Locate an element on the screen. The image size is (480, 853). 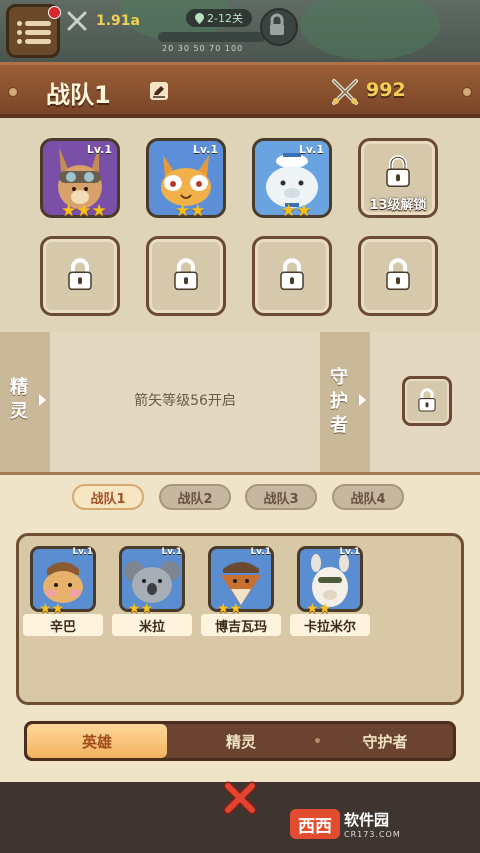
location-pin-icon is located at coordinates (200, 18).